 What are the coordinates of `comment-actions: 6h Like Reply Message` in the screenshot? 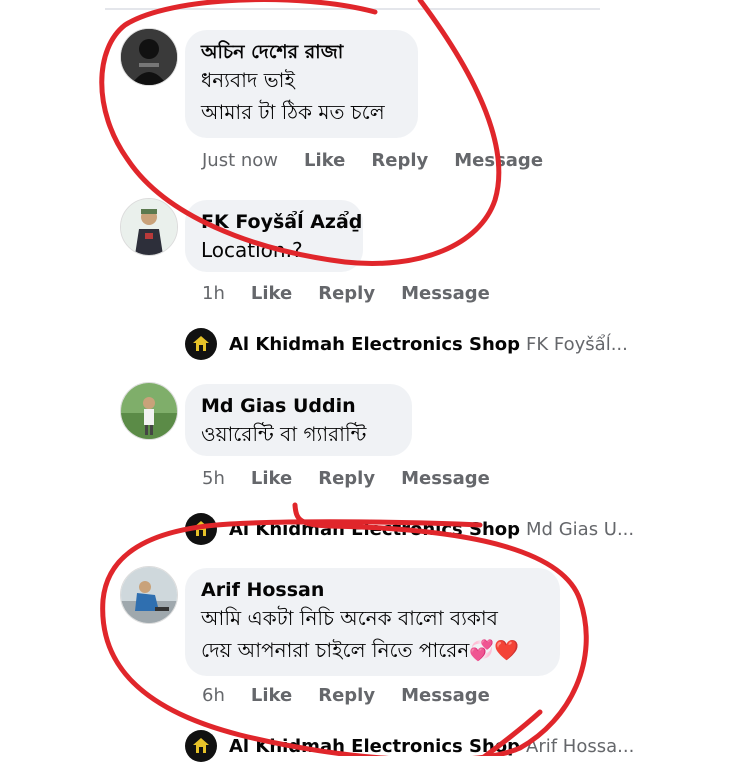 It's located at (359, 695).